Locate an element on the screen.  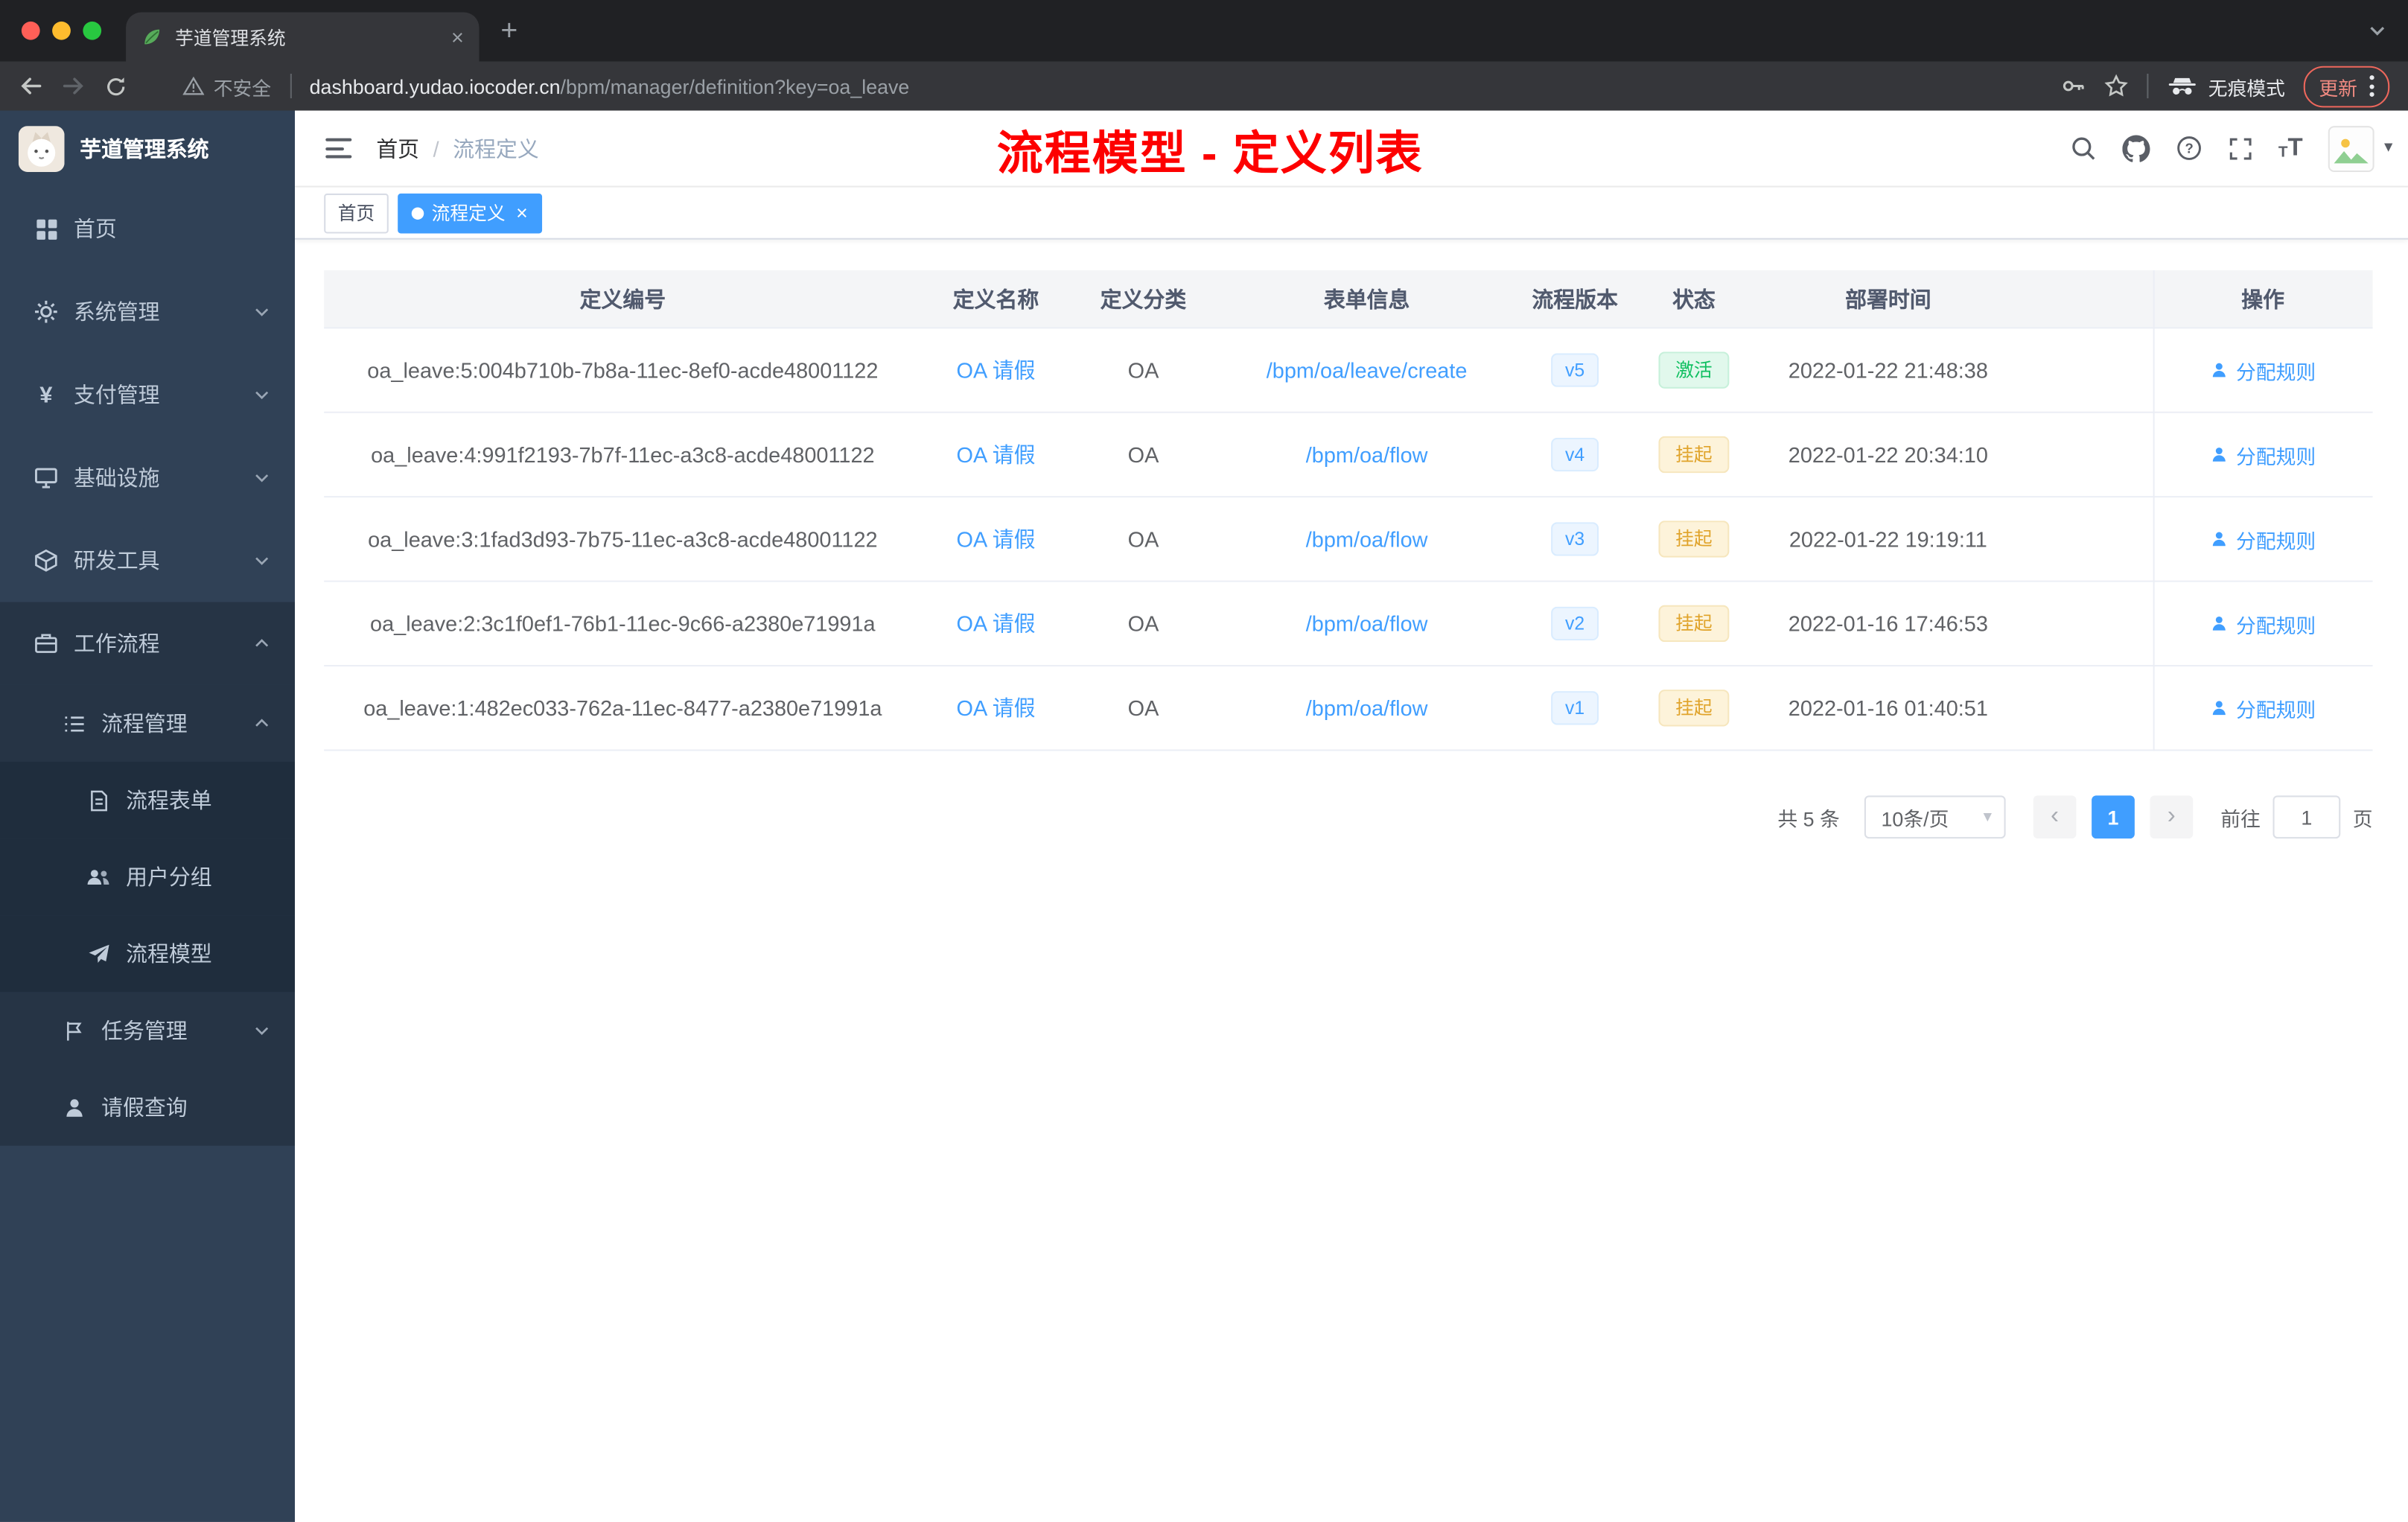
search-icon is located at coordinates (2082, 149).